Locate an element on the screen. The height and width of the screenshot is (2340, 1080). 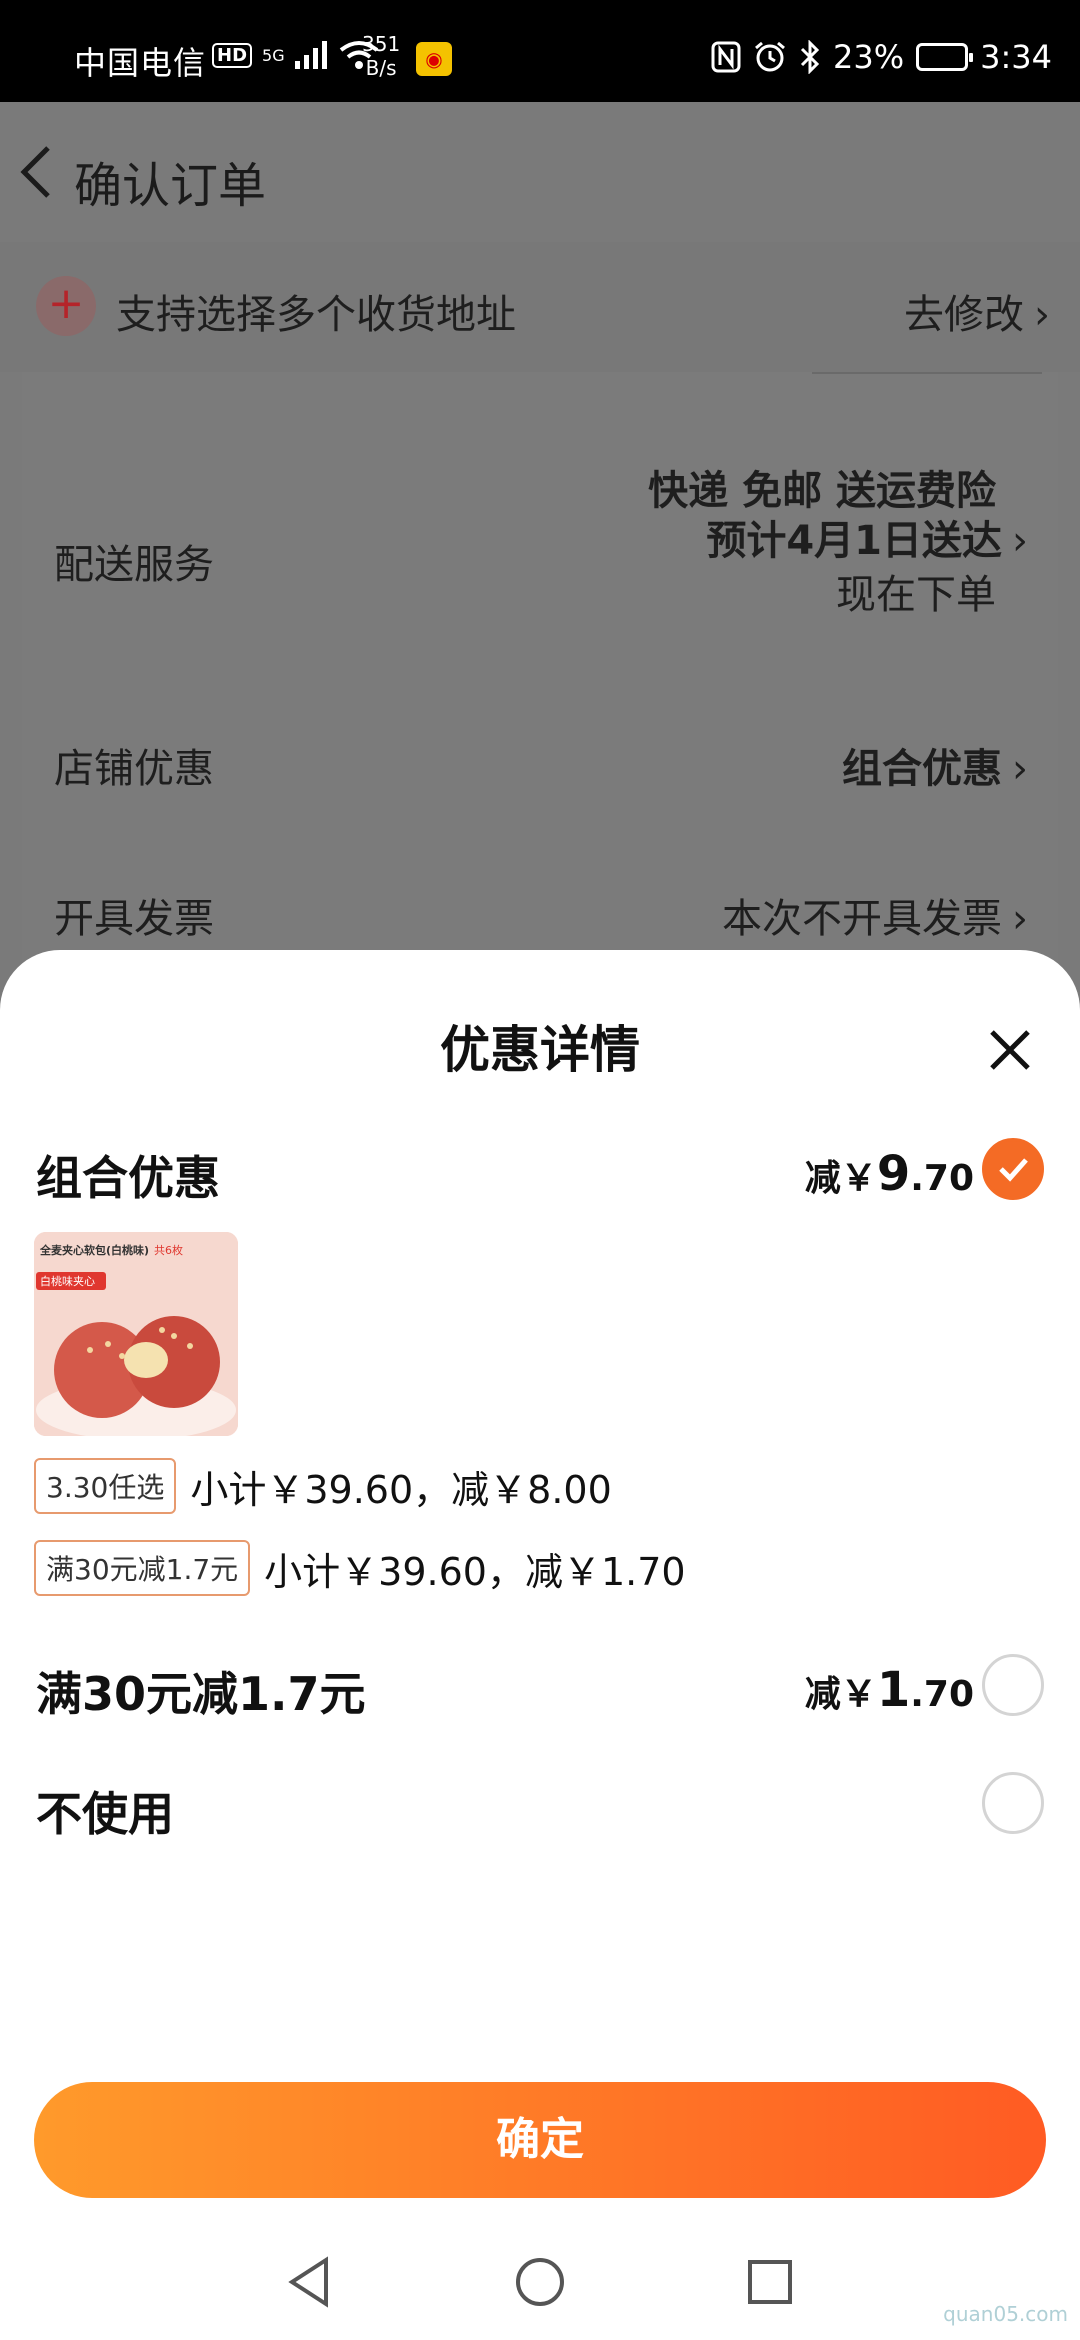
invoice-label: 开具发票 is located at coordinates (134, 919).